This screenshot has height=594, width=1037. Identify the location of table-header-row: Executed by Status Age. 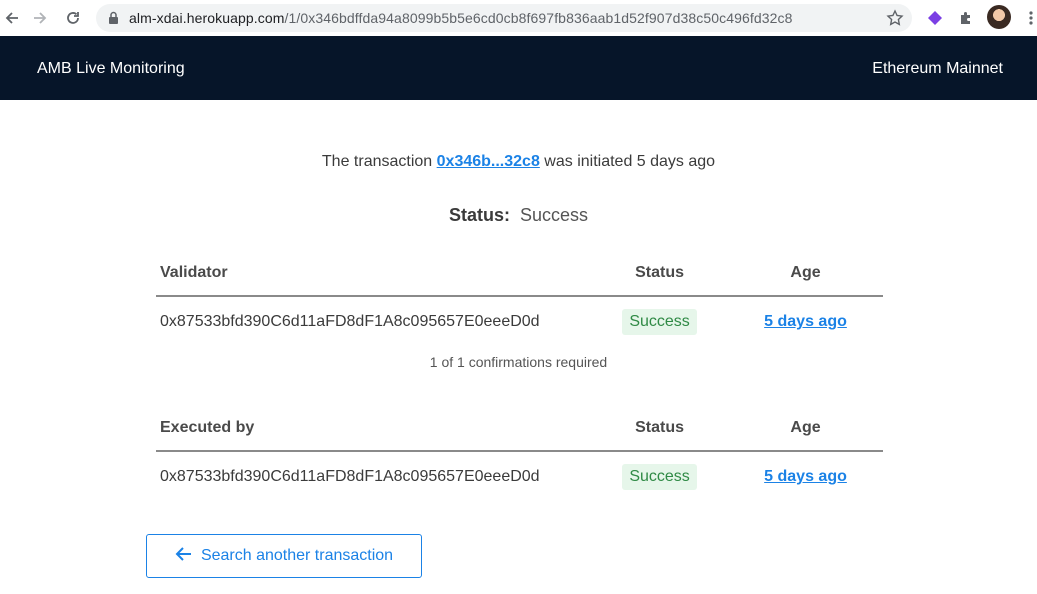
(519, 429).